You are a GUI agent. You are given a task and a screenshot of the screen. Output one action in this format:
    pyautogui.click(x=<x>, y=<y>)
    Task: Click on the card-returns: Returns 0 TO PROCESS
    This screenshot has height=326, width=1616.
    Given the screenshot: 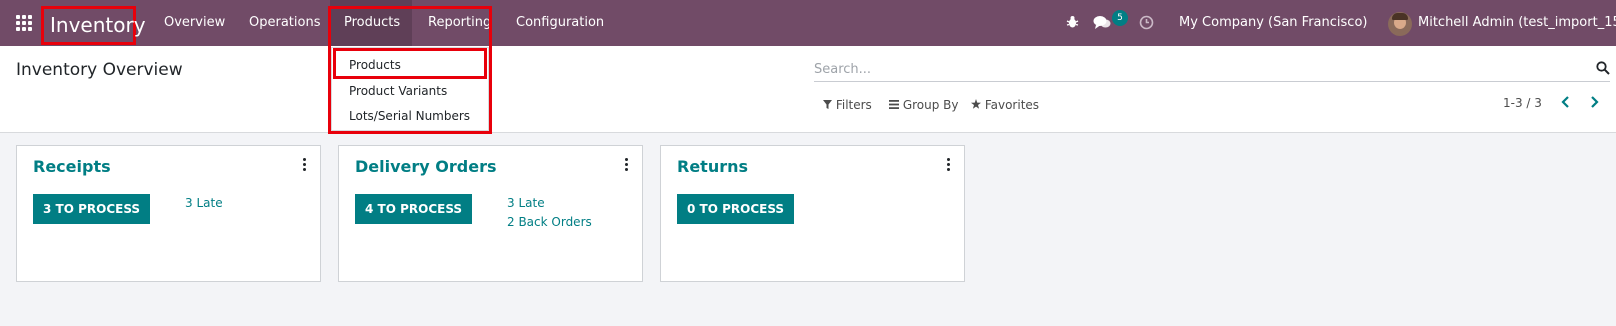 What is the action you would take?
    pyautogui.click(x=812, y=213)
    